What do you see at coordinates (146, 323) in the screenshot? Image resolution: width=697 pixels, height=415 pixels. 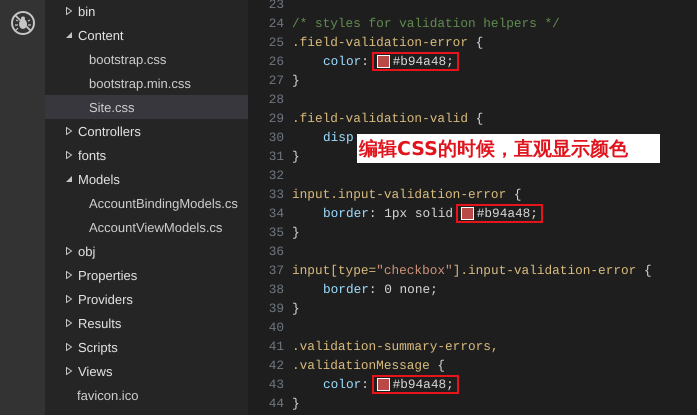 I see `folder-item: Results` at bounding box center [146, 323].